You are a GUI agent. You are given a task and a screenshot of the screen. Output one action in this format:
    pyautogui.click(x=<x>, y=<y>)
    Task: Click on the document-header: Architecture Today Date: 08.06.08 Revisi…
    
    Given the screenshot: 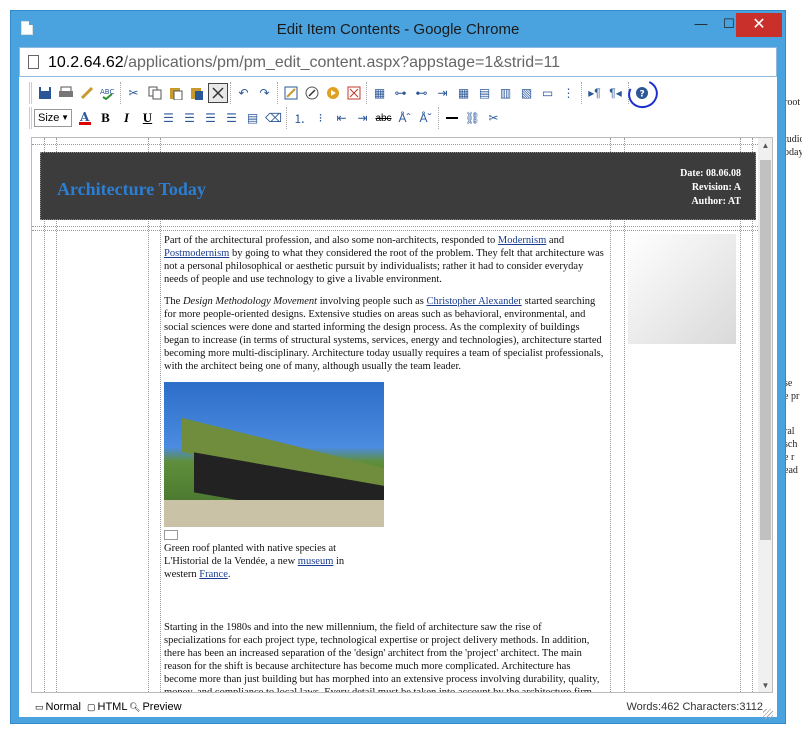 What is the action you would take?
    pyautogui.click(x=398, y=186)
    